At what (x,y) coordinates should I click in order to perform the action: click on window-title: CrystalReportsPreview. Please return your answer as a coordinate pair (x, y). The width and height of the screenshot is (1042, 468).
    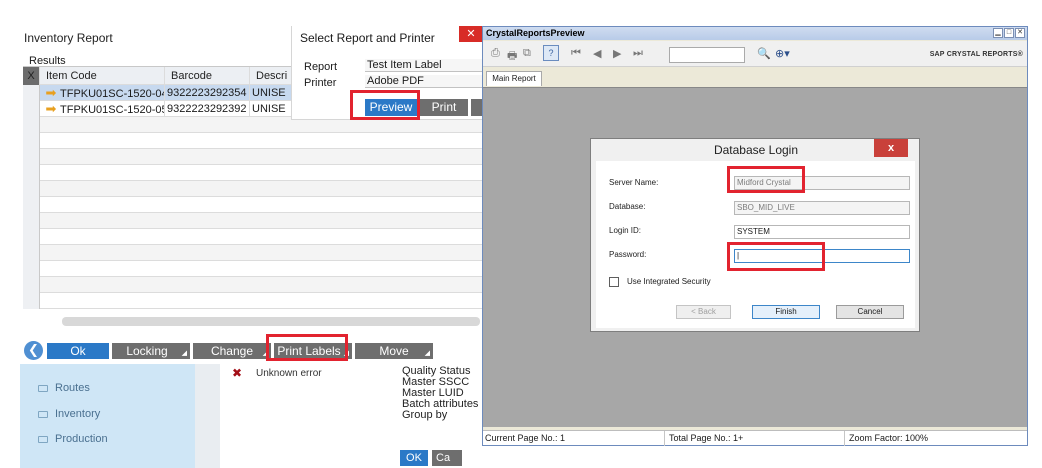
    Looking at the image, I should click on (535, 33).